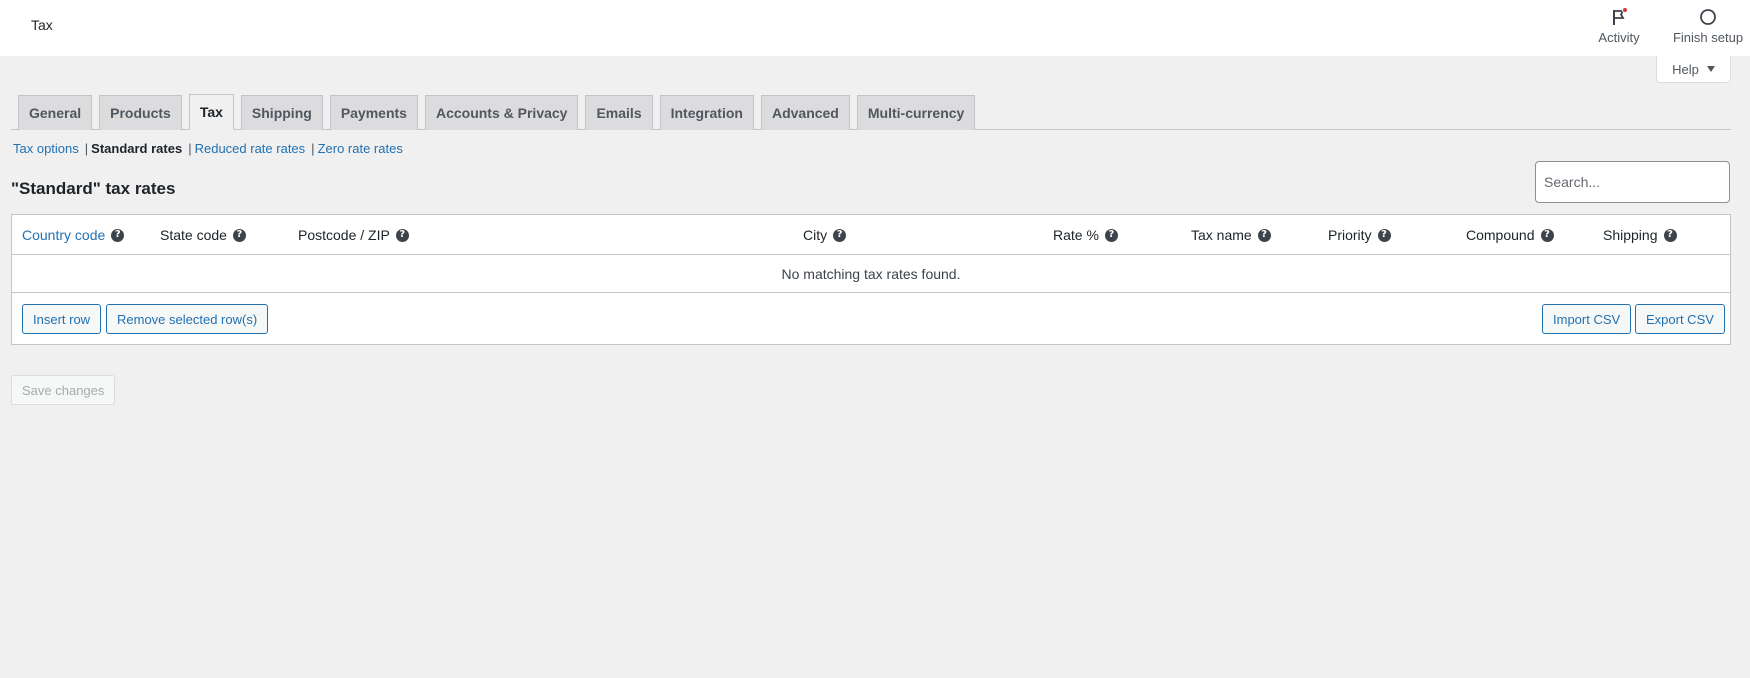 The image size is (1750, 678). Describe the element at coordinates (501, 112) in the screenshot. I see `tab-accounts-privacy: Accounts & Privacy` at that location.